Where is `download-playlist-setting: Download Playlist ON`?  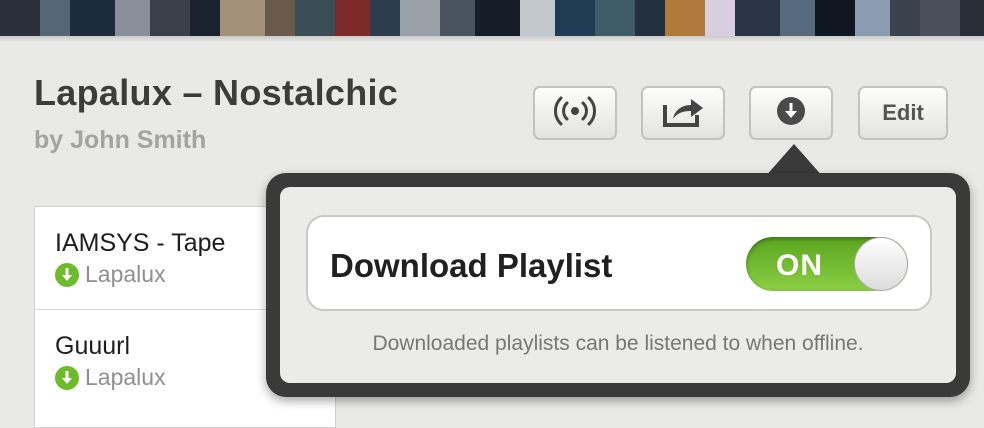 download-playlist-setting: Download Playlist ON is located at coordinates (619, 263).